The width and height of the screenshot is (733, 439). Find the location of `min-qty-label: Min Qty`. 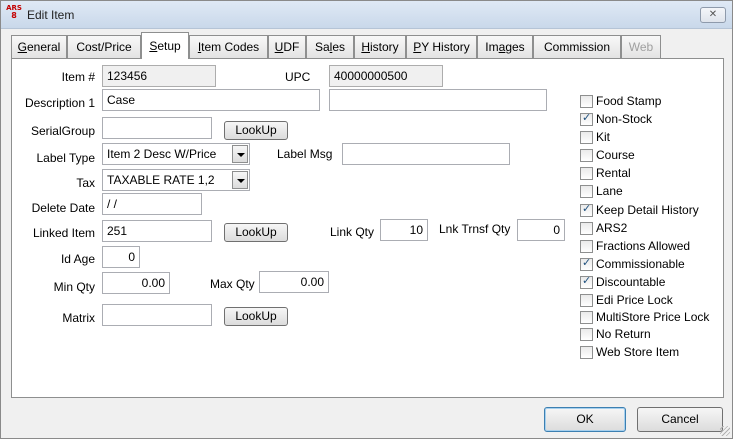

min-qty-label: Min Qty is located at coordinates (74, 287).